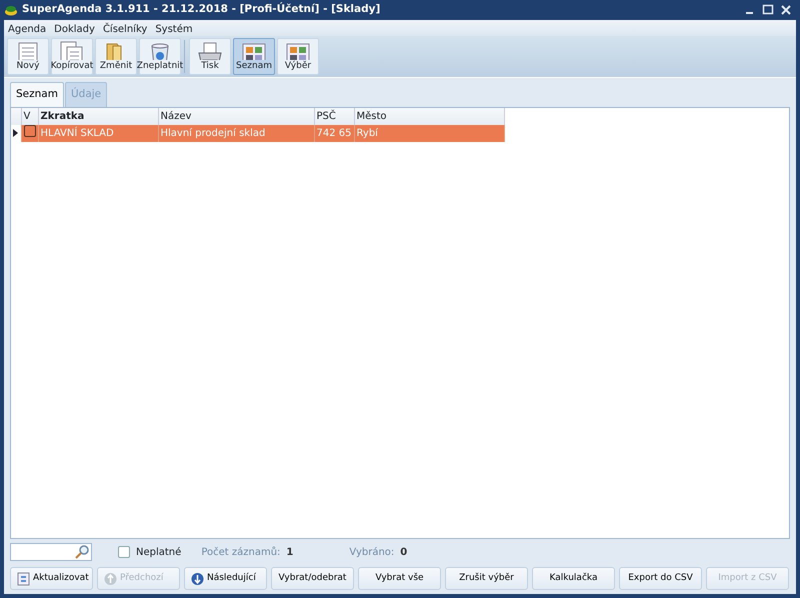 The width and height of the screenshot is (800, 598). What do you see at coordinates (768, 10) in the screenshot?
I see `maximize-button` at bounding box center [768, 10].